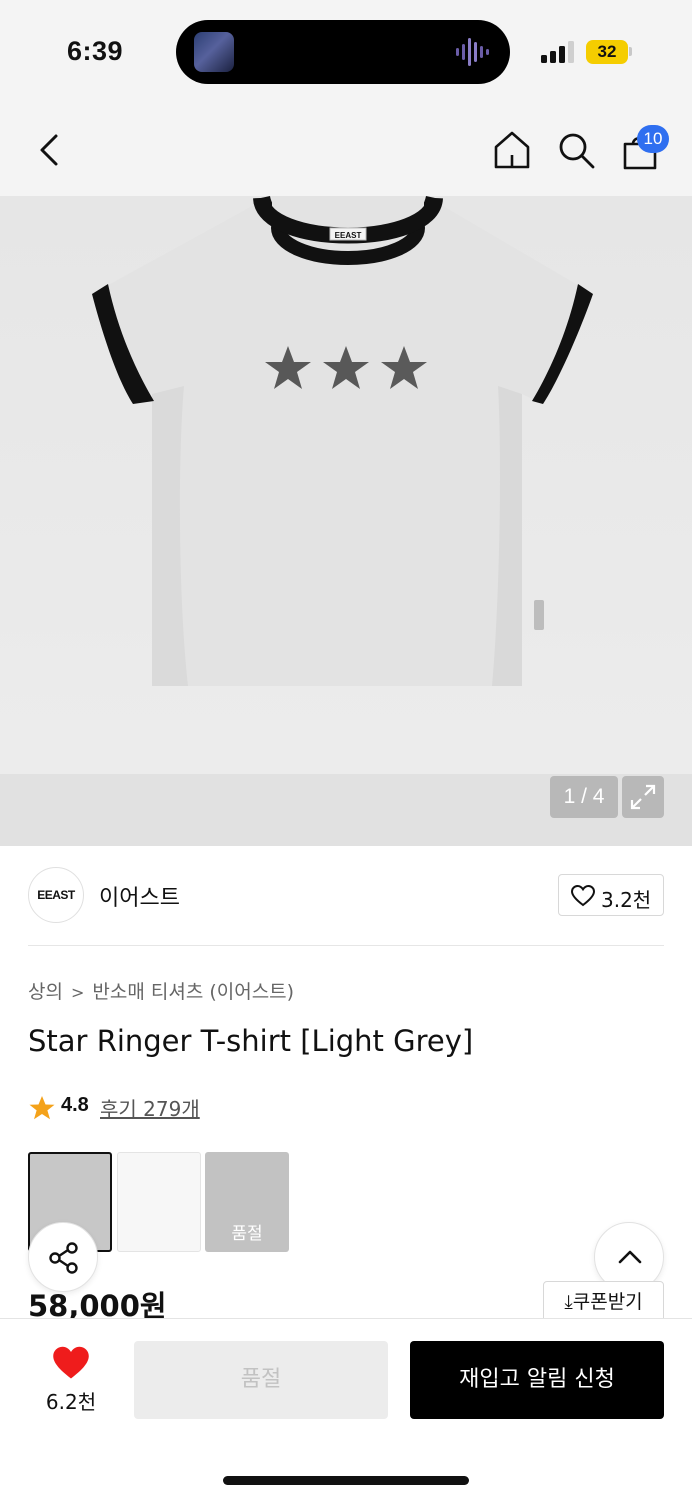 The height and width of the screenshot is (1500, 692). What do you see at coordinates (159, 1202) in the screenshot?
I see `swatch-white` at bounding box center [159, 1202].